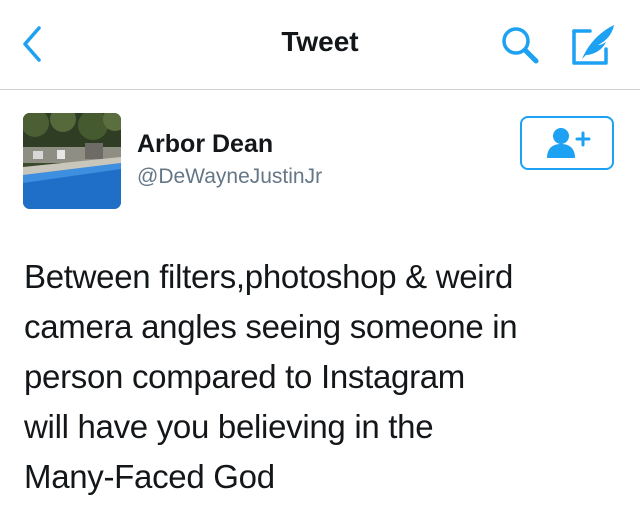 This screenshot has width=640, height=529. What do you see at coordinates (205, 144) in the screenshot?
I see `author-name: Arbor Dean` at bounding box center [205, 144].